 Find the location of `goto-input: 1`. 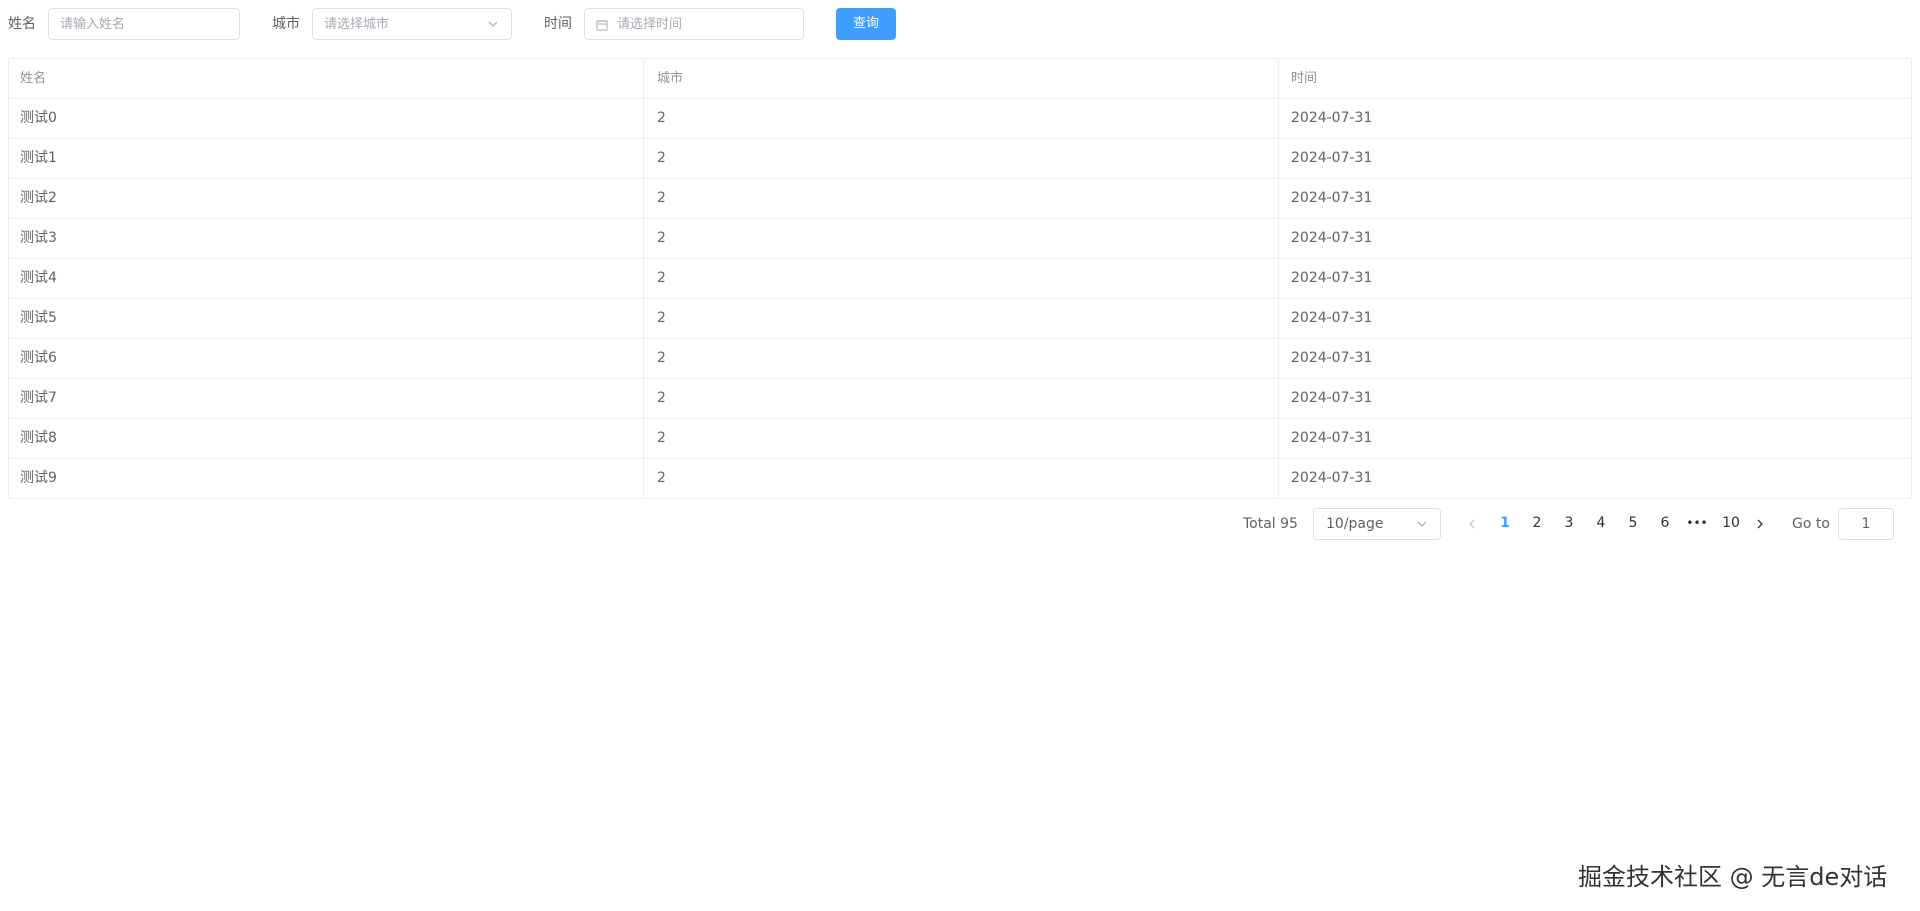

goto-input: 1 is located at coordinates (1866, 524).